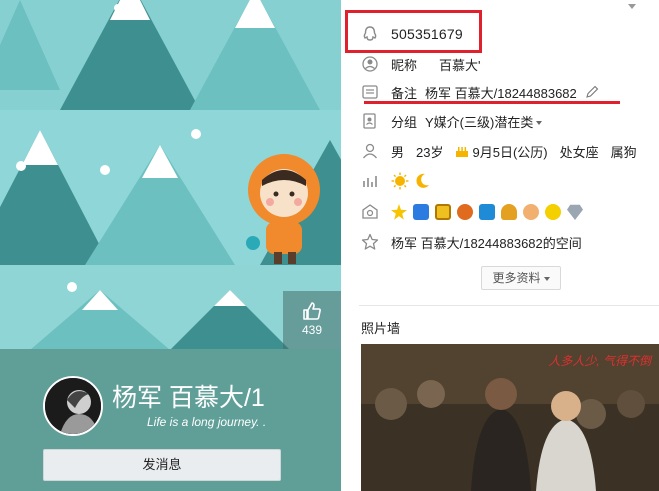  Describe the element at coordinates (370, 92) in the screenshot. I see `remark-icon` at that location.